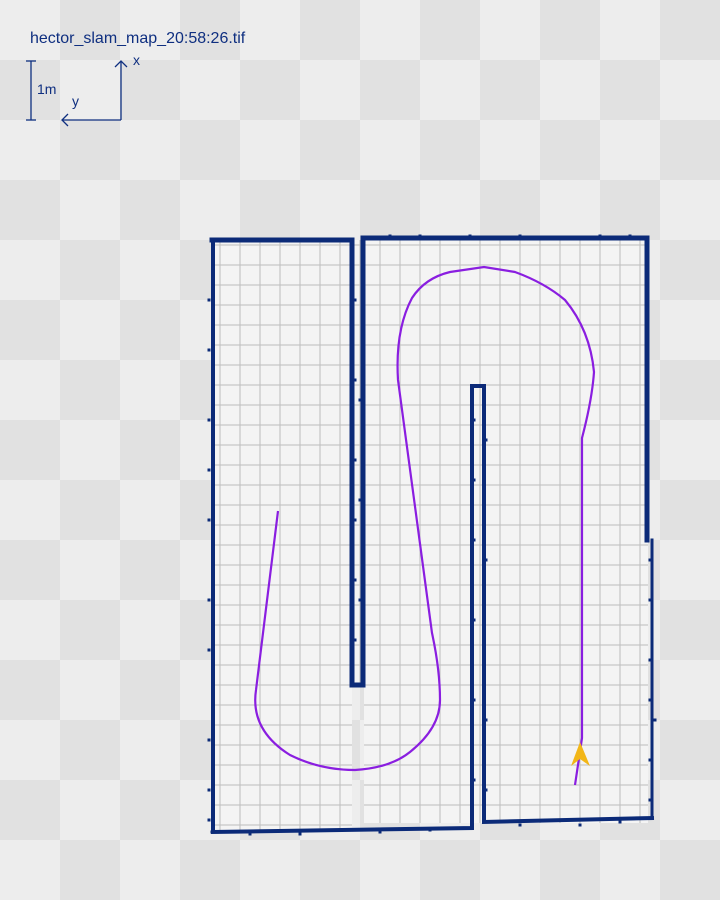 Image resolution: width=720 pixels, height=900 pixels. What do you see at coordinates (138, 38) in the screenshot?
I see `map-title: hector_slam_map_20:58:26.tif` at bounding box center [138, 38].